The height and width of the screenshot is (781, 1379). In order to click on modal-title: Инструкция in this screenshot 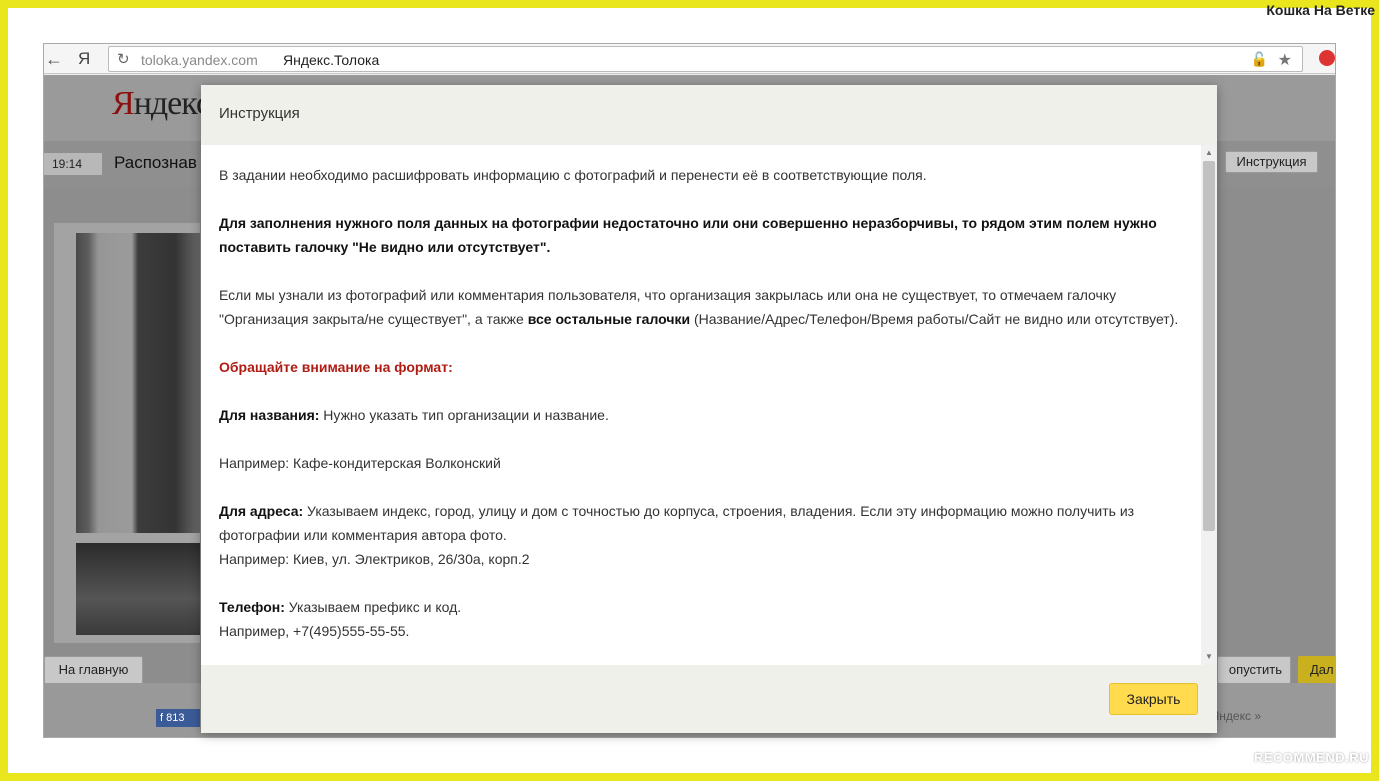, I will do `click(259, 113)`.